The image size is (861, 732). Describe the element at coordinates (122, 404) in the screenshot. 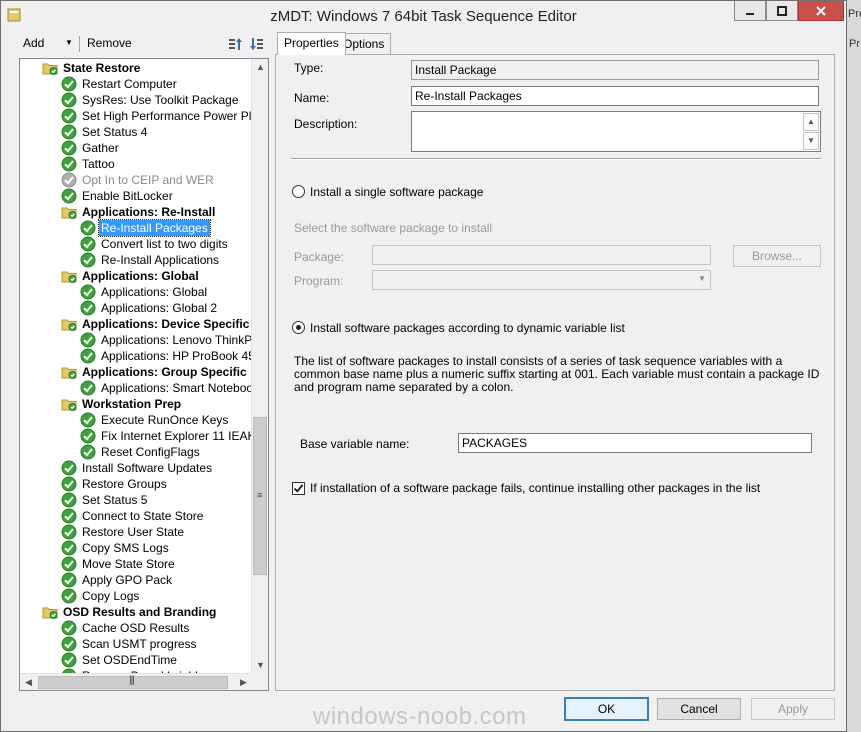

I see `tree-group: Workstation Prep` at that location.